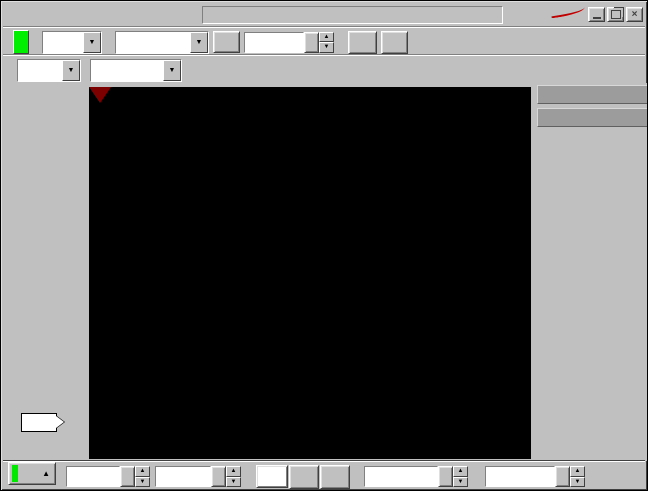 This screenshot has width=648, height=491. I want to click on close-button: ×, so click(634, 14).